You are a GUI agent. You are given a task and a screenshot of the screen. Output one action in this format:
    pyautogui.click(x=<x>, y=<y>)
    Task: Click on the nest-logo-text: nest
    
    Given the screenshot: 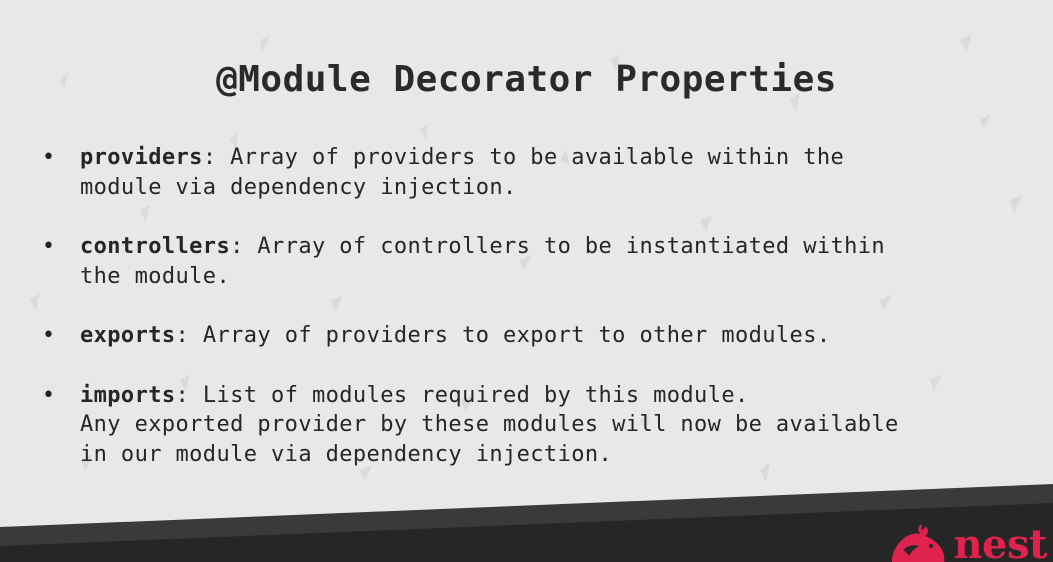 What is the action you would take?
    pyautogui.click(x=1000, y=541)
    